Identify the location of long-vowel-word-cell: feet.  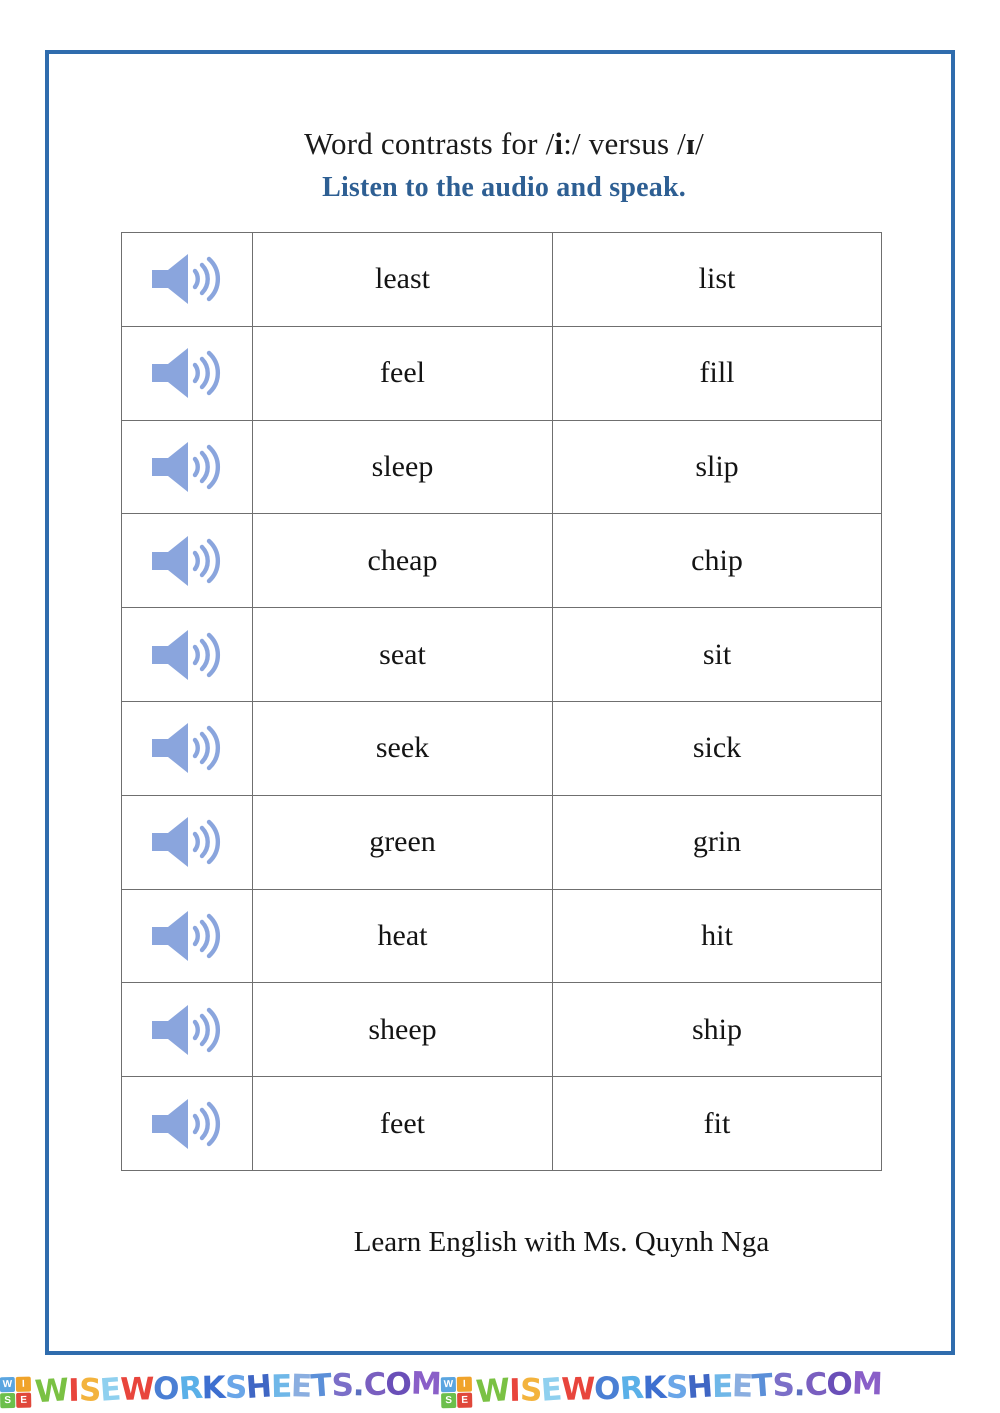
(402, 1123).